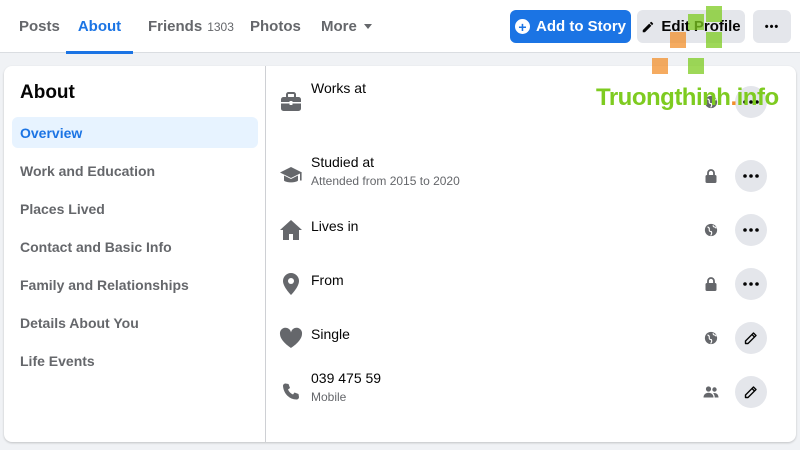 The width and height of the screenshot is (800, 450). What do you see at coordinates (663, 97) in the screenshot?
I see `watermark-text: Truongthinh` at bounding box center [663, 97].